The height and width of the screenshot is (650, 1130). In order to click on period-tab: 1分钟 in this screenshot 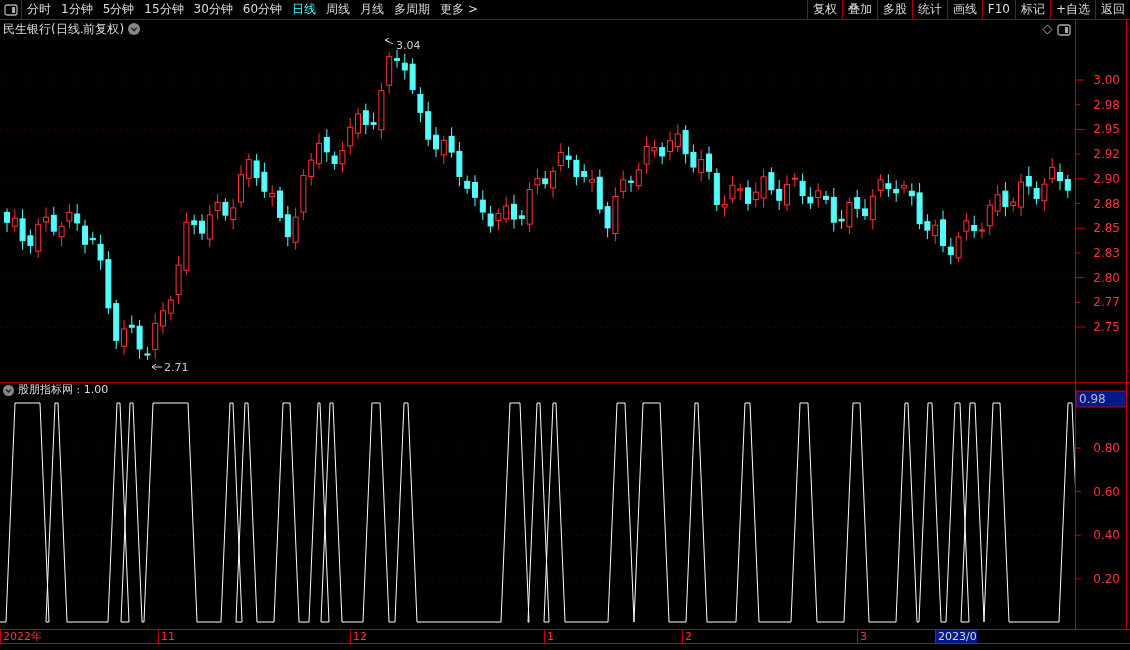, I will do `click(77, 9)`.